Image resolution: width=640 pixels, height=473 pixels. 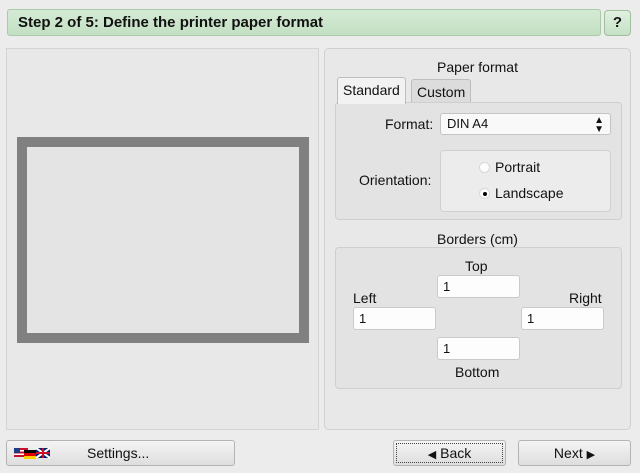 I want to click on left-border-label: Left, so click(x=365, y=298).